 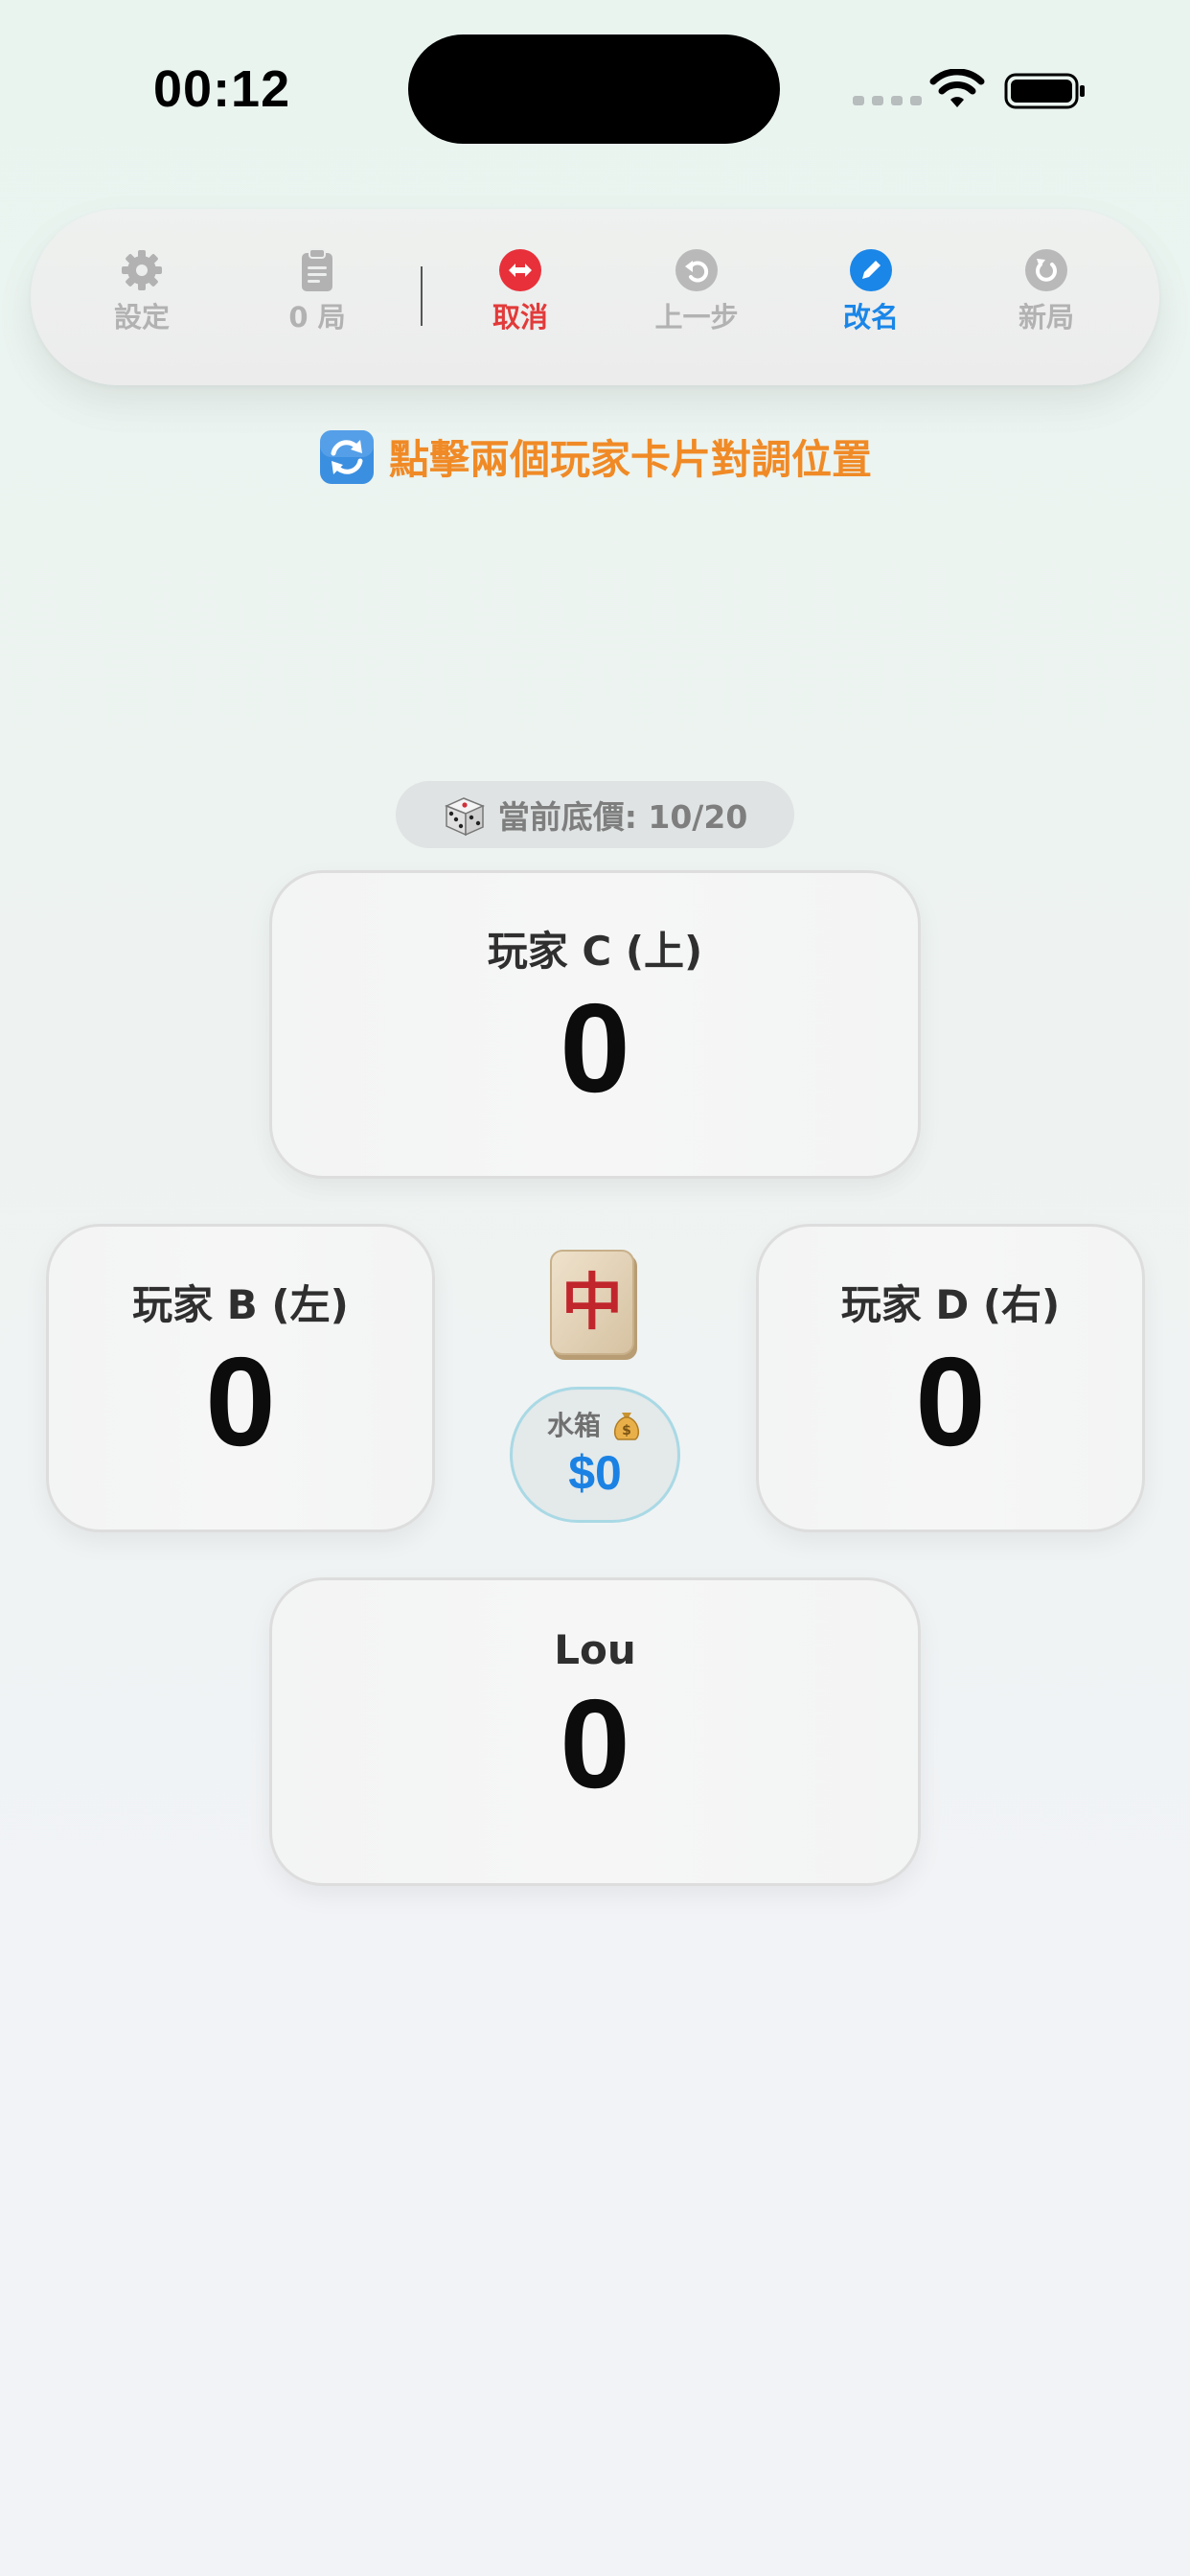 What do you see at coordinates (630, 459) in the screenshot?
I see `hint-text: 點擊兩個玩家卡片對調位置` at bounding box center [630, 459].